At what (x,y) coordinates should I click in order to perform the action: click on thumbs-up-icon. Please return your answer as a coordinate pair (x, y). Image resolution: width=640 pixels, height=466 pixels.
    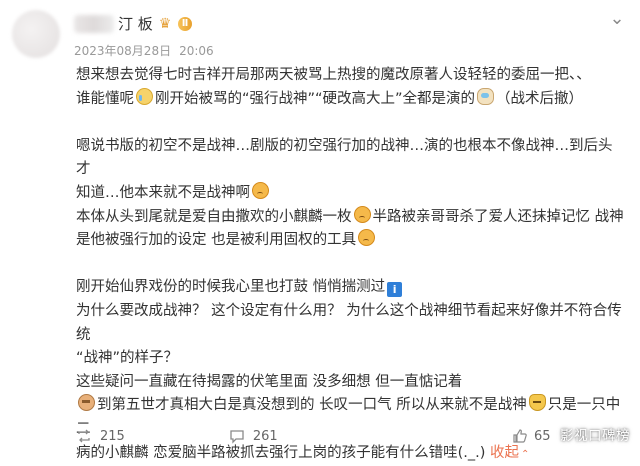
    Looking at the image, I should click on (520, 436).